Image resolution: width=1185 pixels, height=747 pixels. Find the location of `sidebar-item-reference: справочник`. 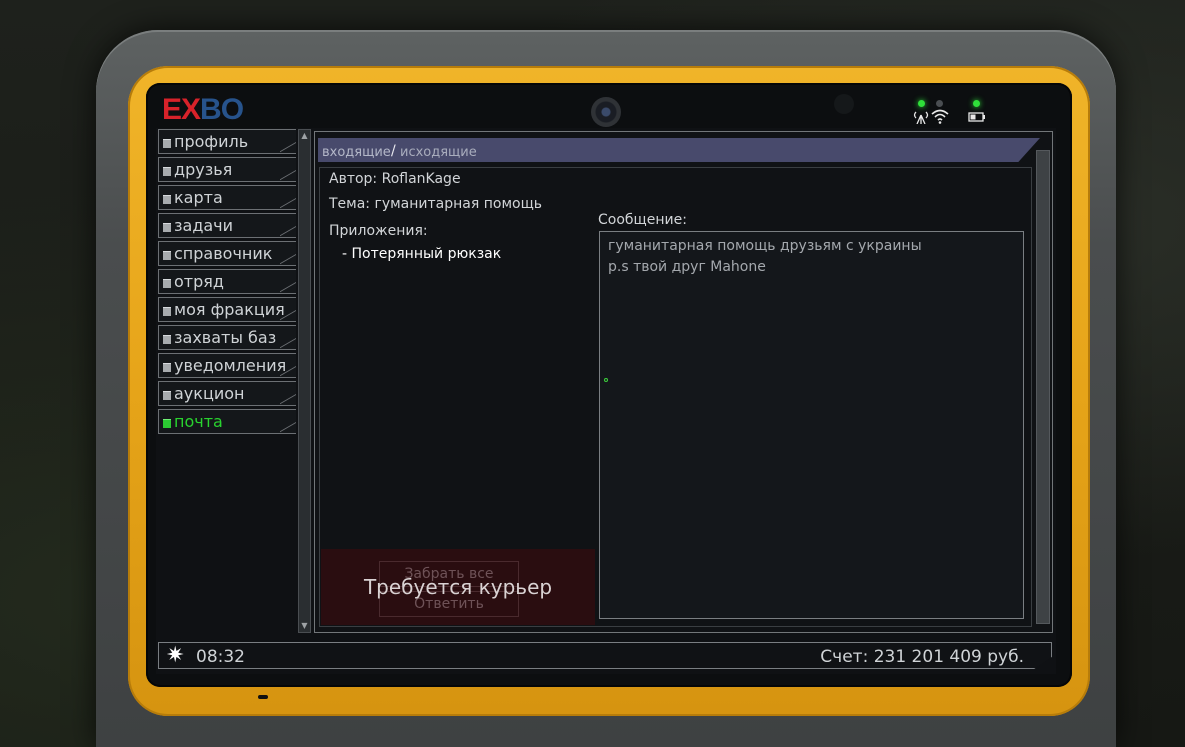

sidebar-item-reference: справочник is located at coordinates (227, 253).